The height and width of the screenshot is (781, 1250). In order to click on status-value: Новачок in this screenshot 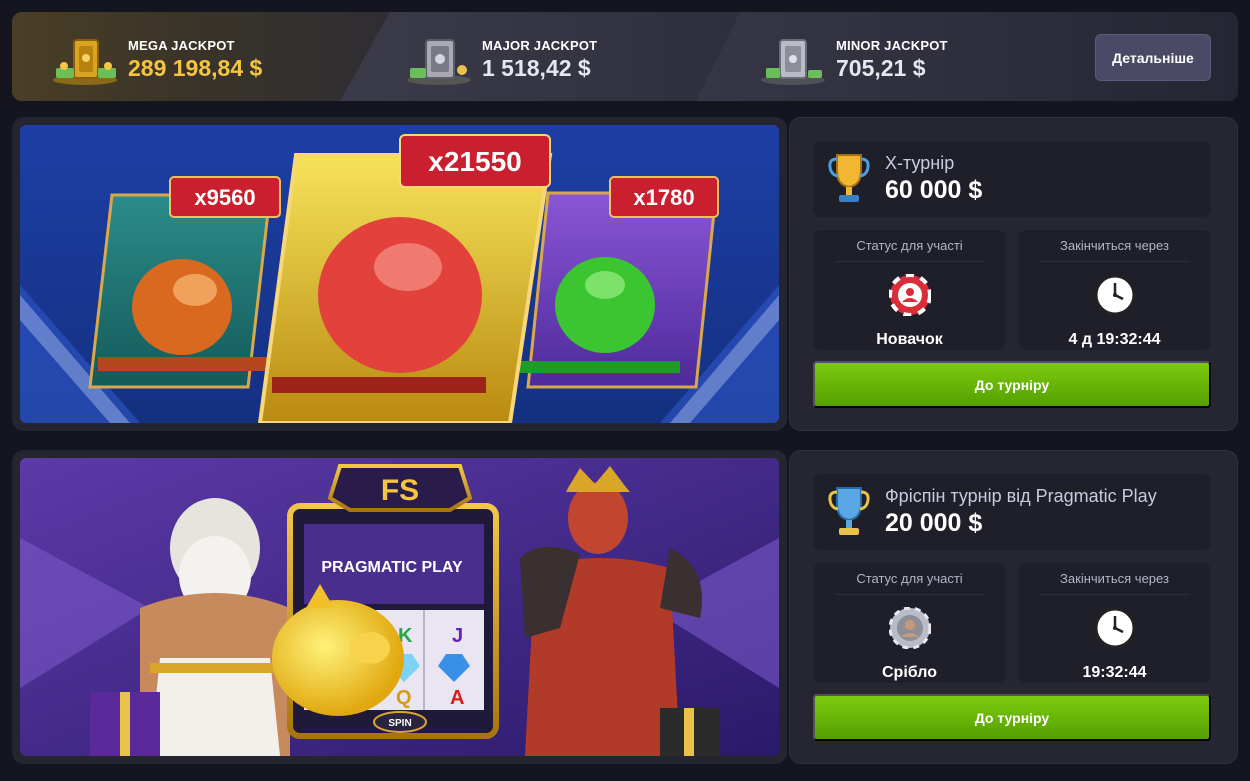, I will do `click(909, 339)`.